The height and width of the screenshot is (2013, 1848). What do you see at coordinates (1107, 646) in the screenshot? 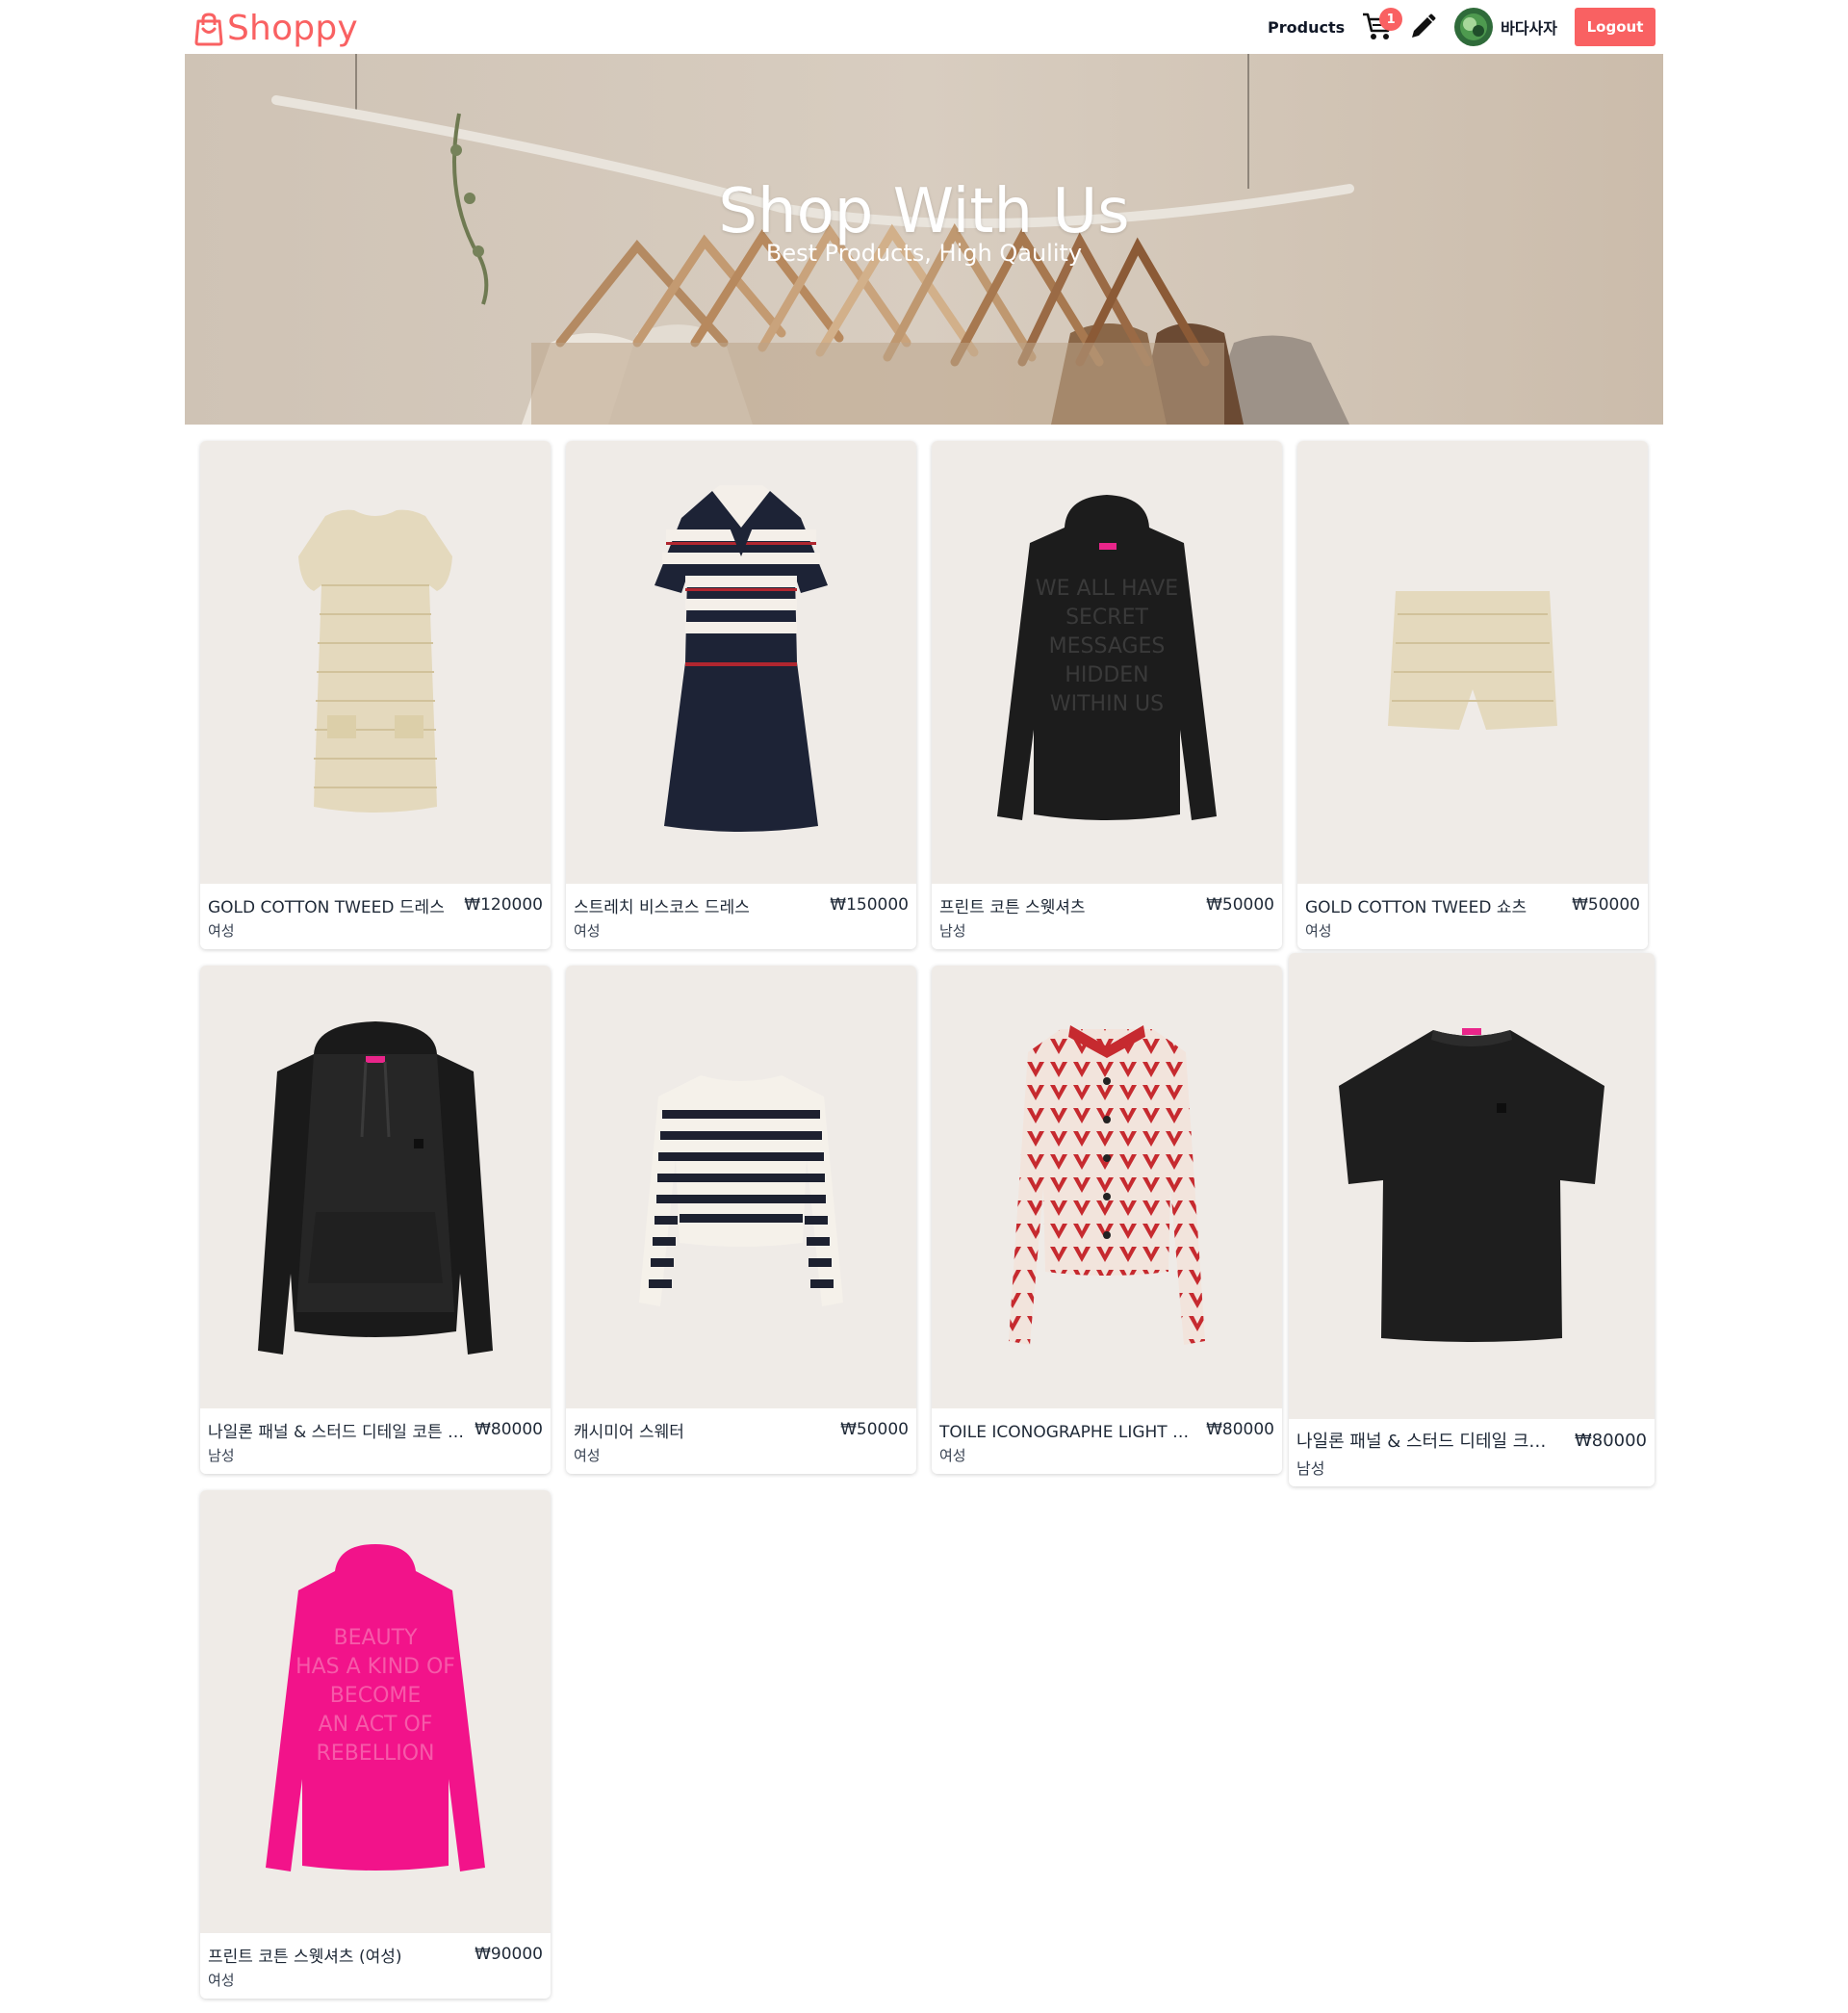
I see `svg-text: MESSAGES` at bounding box center [1107, 646].